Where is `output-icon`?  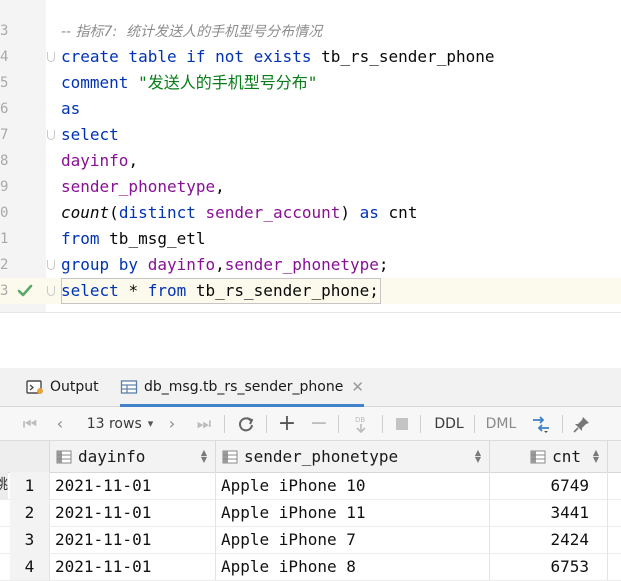
output-icon is located at coordinates (34, 387).